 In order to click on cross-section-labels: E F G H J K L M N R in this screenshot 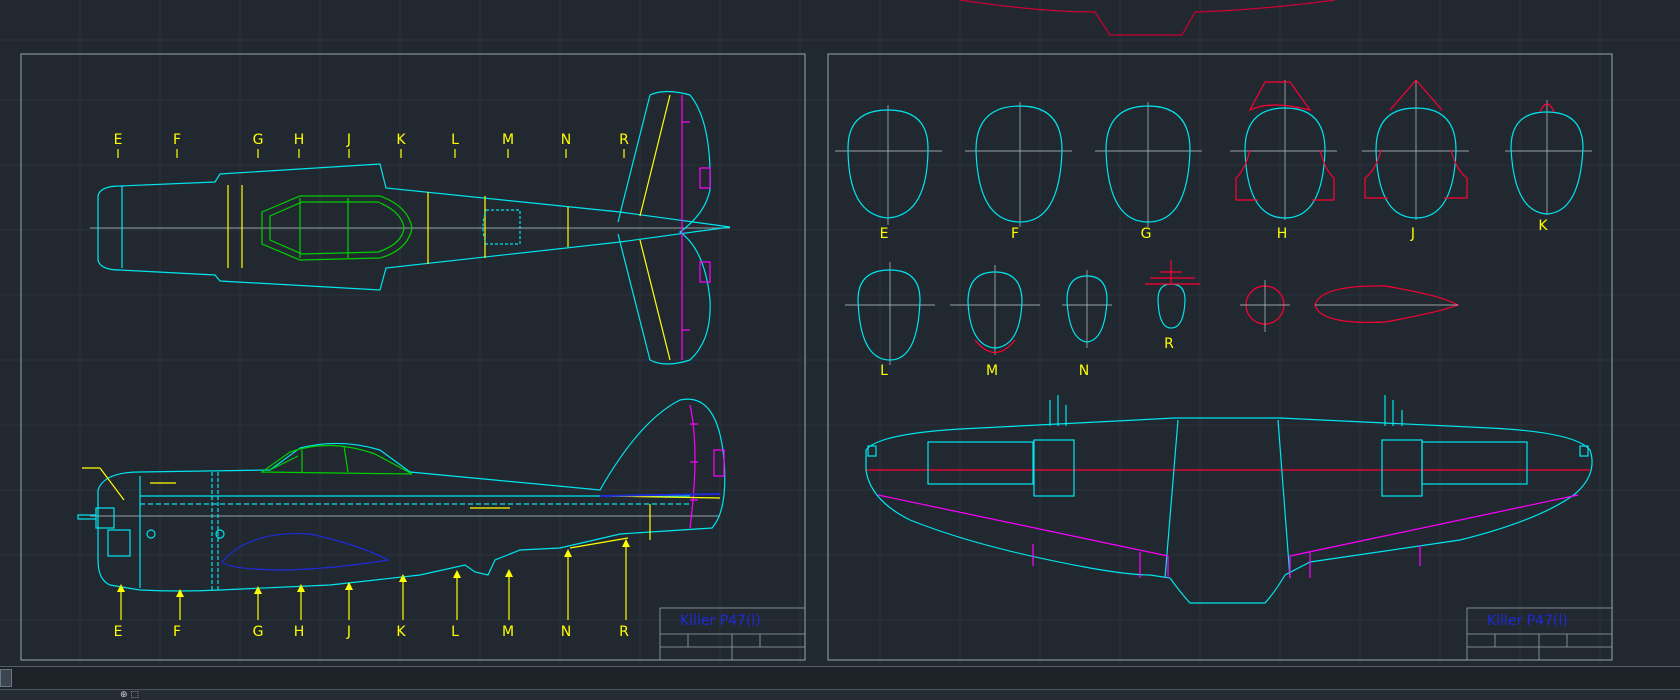, I will do `click(1214, 298)`.